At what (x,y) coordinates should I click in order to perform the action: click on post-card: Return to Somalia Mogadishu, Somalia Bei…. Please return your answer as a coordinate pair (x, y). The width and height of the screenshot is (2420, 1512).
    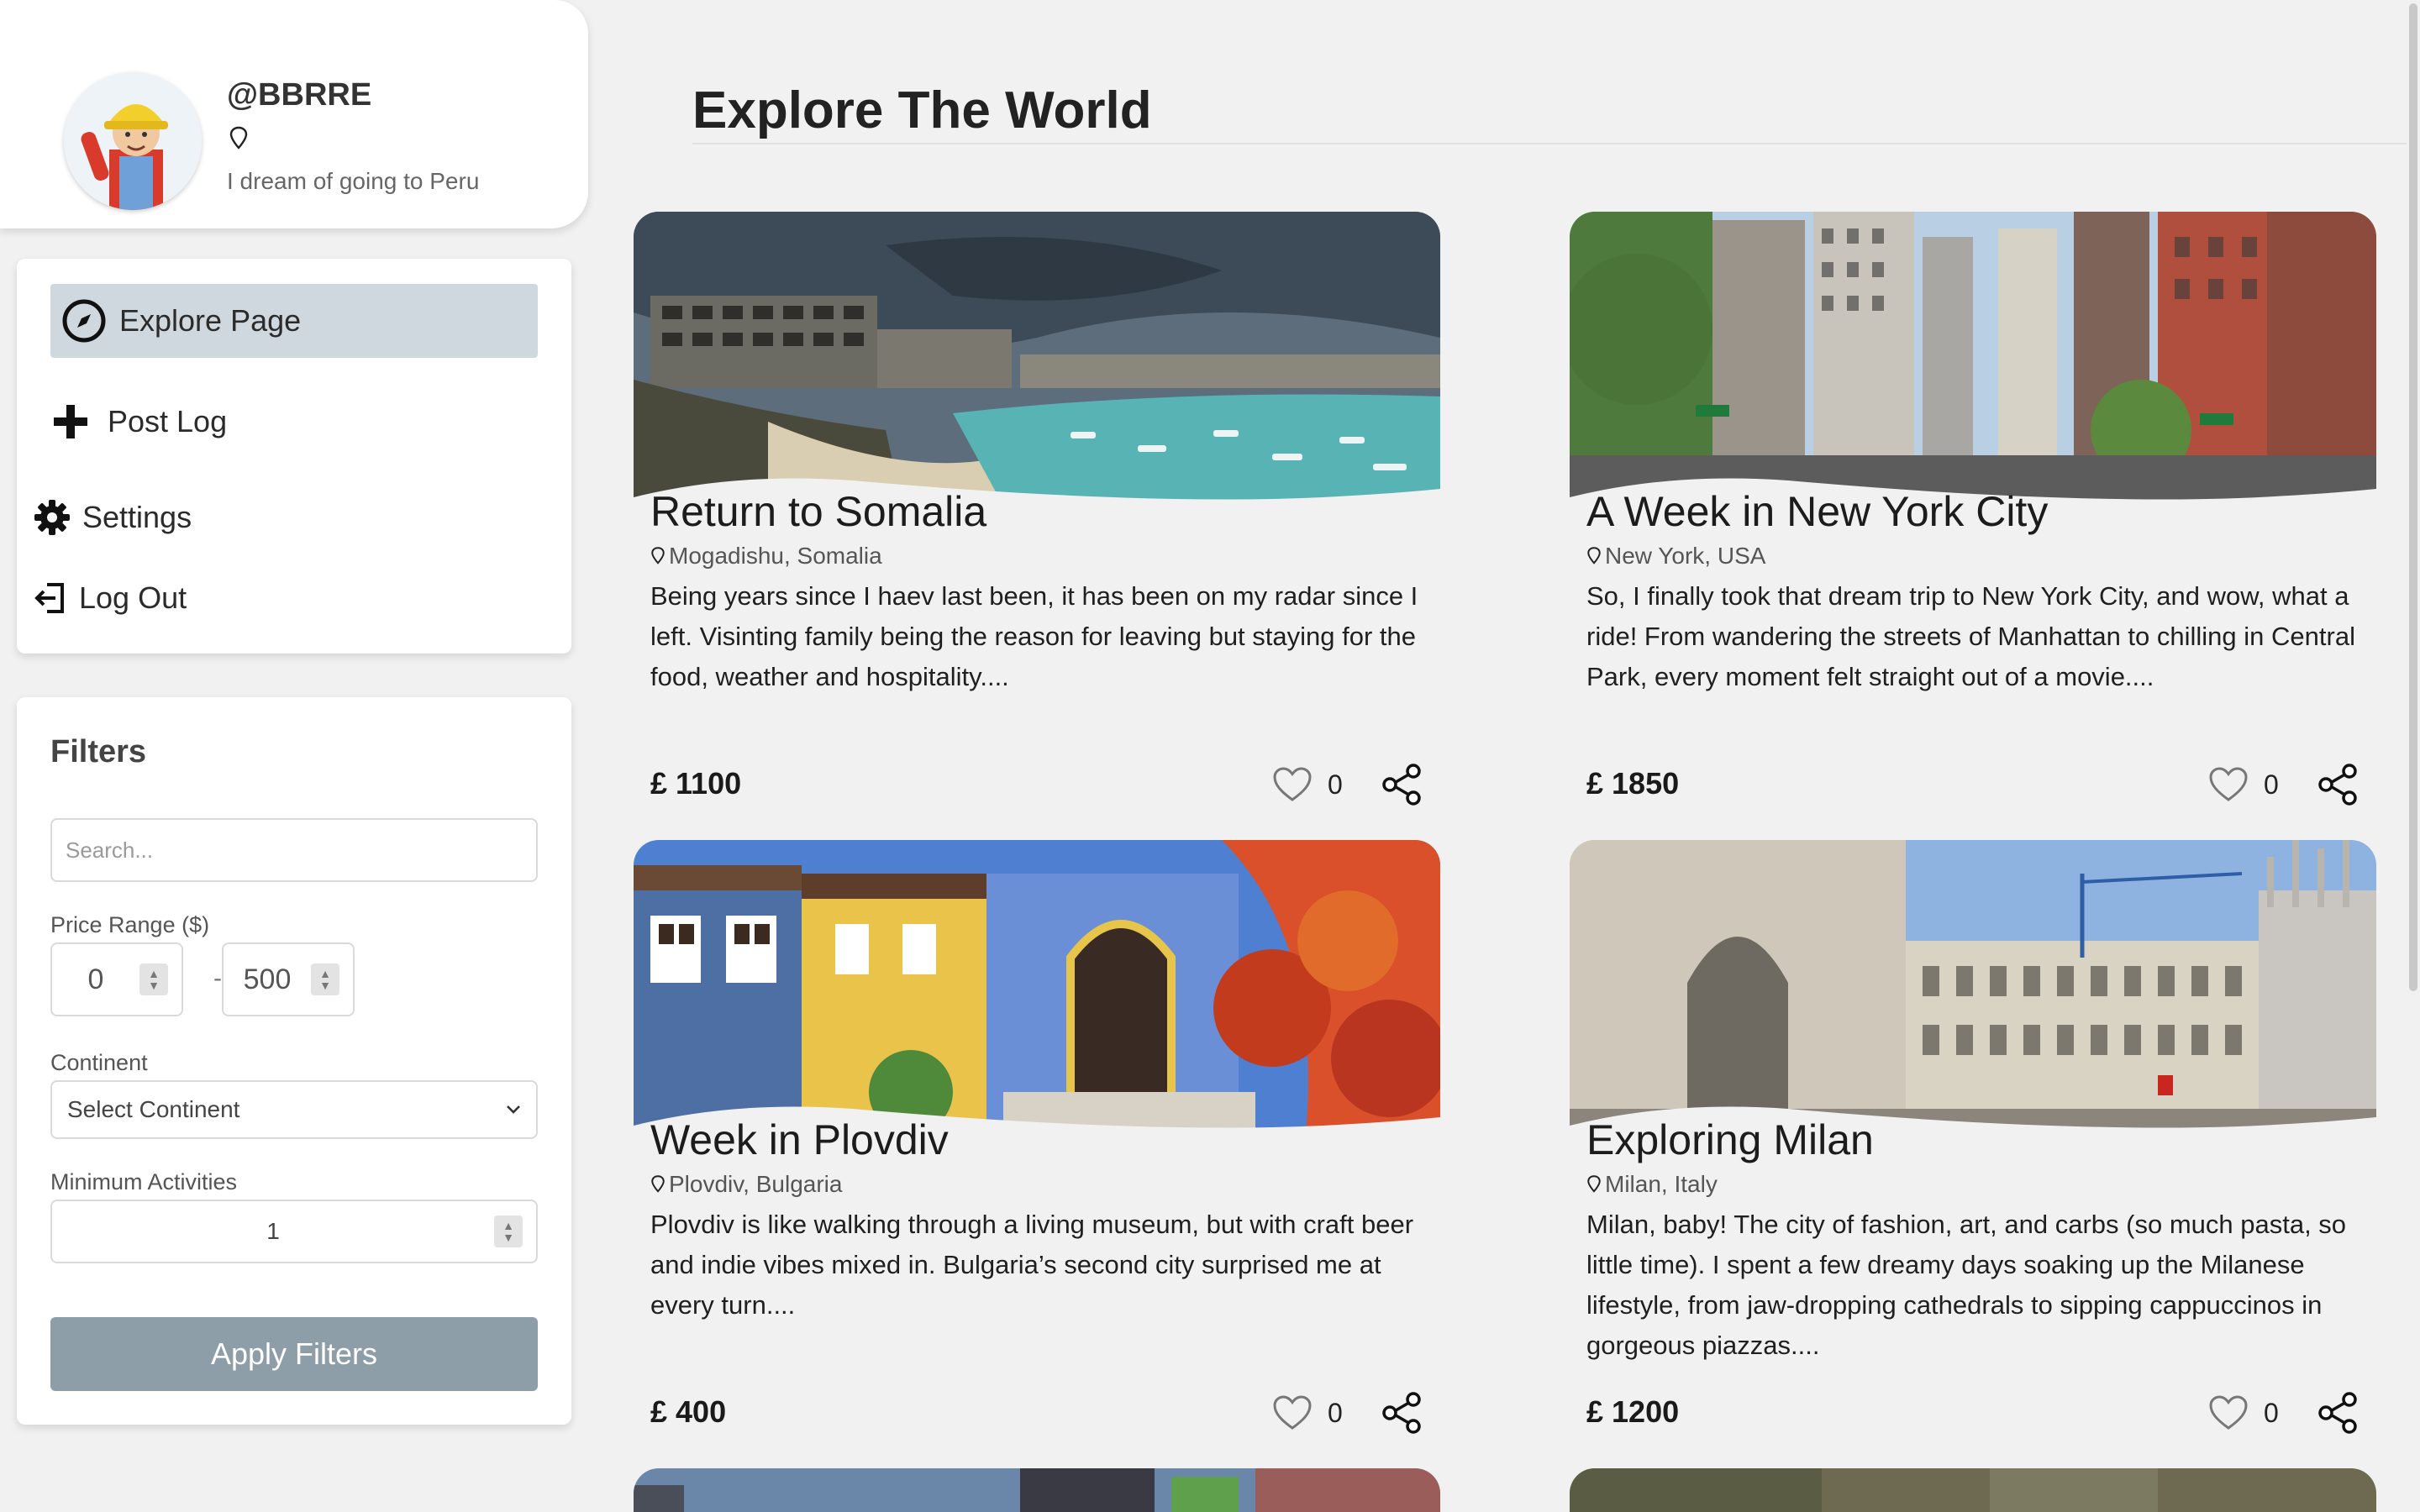
    Looking at the image, I should click on (1037, 520).